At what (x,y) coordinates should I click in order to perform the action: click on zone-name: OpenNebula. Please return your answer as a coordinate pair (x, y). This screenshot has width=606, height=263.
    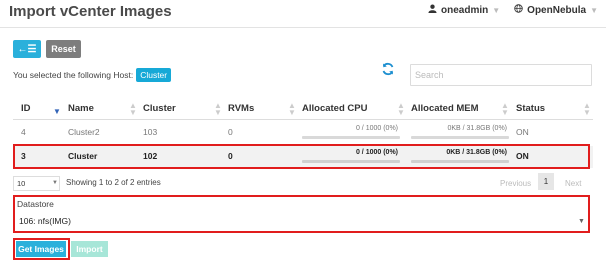
    Looking at the image, I should click on (557, 10).